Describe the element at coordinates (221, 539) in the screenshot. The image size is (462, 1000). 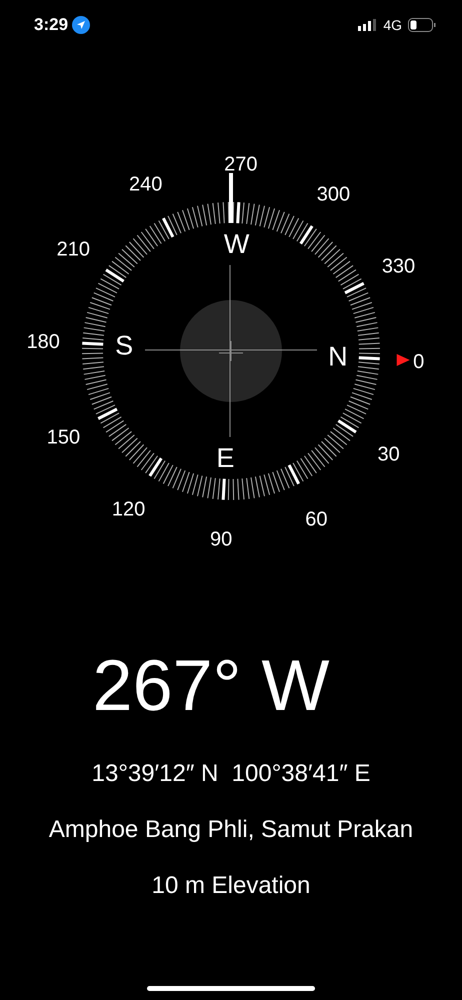
I see `degree-label: 90` at that location.